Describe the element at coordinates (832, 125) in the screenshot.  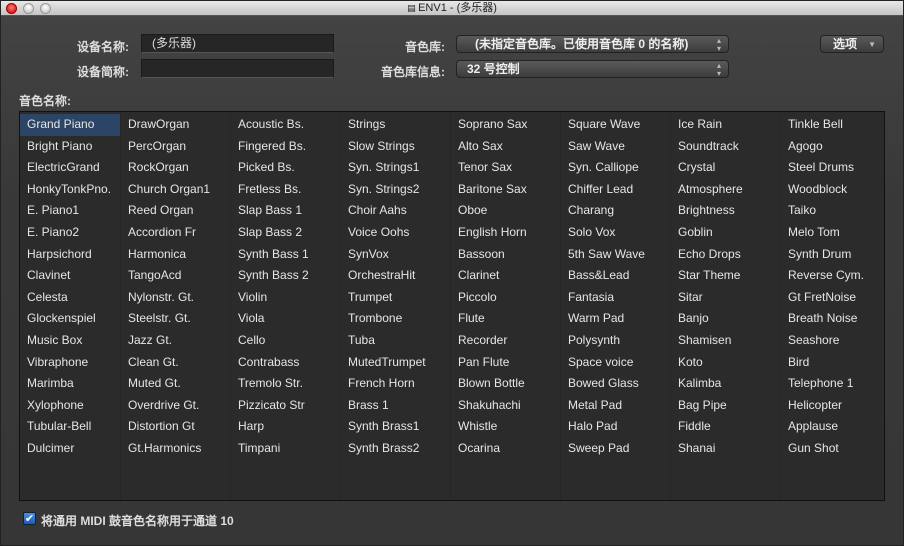
I see `patch-name-cell: Tinkle Bell` at that location.